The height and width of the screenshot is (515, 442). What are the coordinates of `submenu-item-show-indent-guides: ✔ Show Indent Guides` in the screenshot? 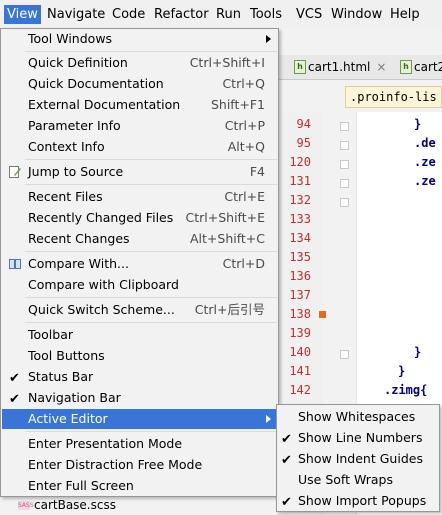 It's located at (358, 458).